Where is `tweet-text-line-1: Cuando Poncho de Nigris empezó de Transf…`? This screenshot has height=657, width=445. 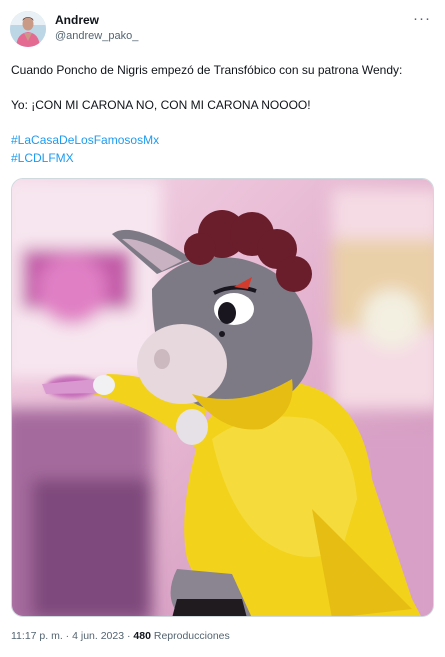 tweet-text-line-1: Cuando Poncho de Nigris empezó de Transf… is located at coordinates (207, 70).